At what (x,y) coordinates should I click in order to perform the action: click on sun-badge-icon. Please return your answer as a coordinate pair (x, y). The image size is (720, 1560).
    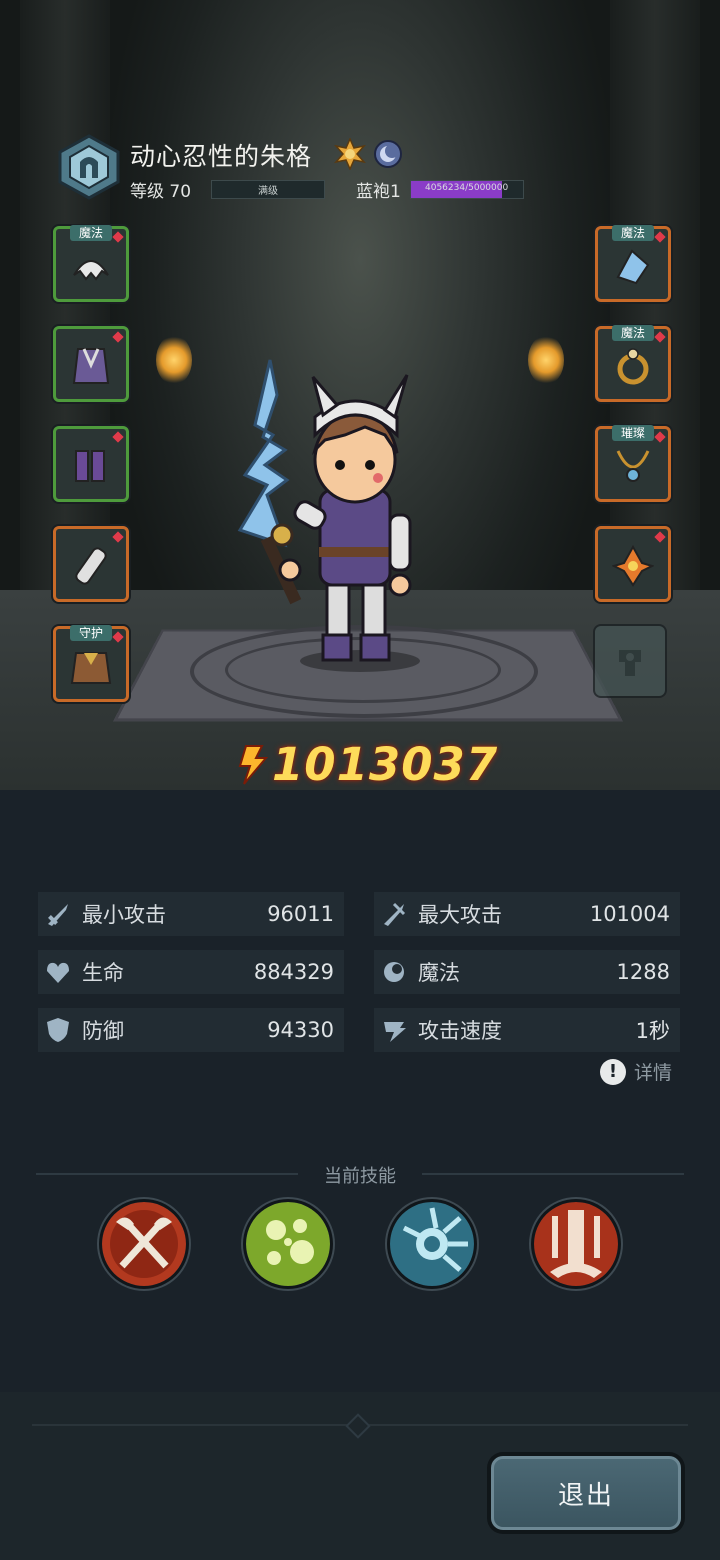
    Looking at the image, I should click on (350, 154).